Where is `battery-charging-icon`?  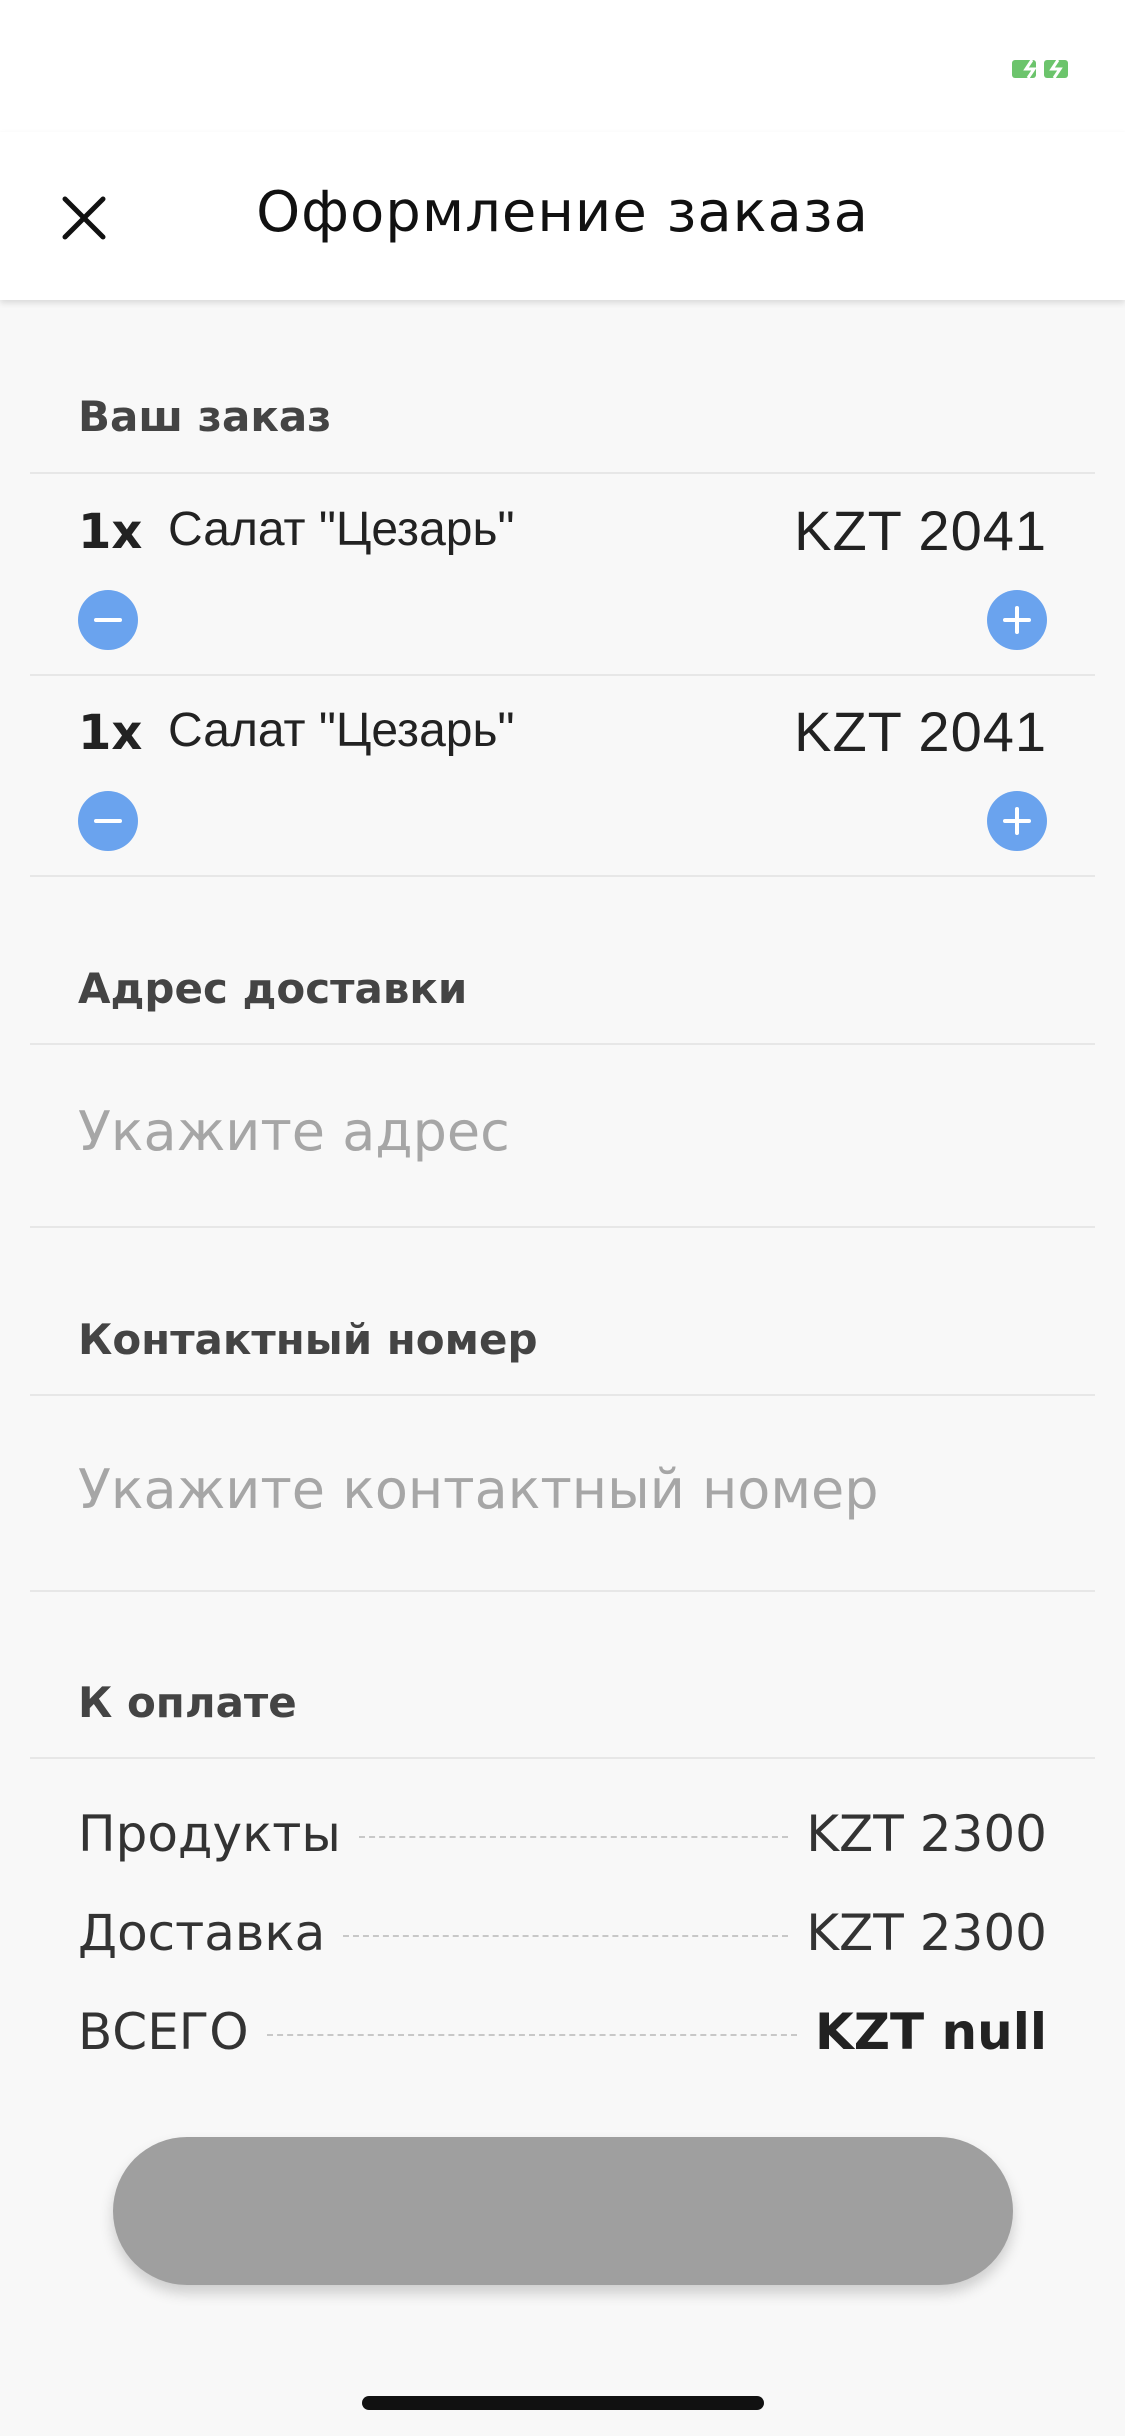
battery-charging-icon is located at coordinates (1040, 69).